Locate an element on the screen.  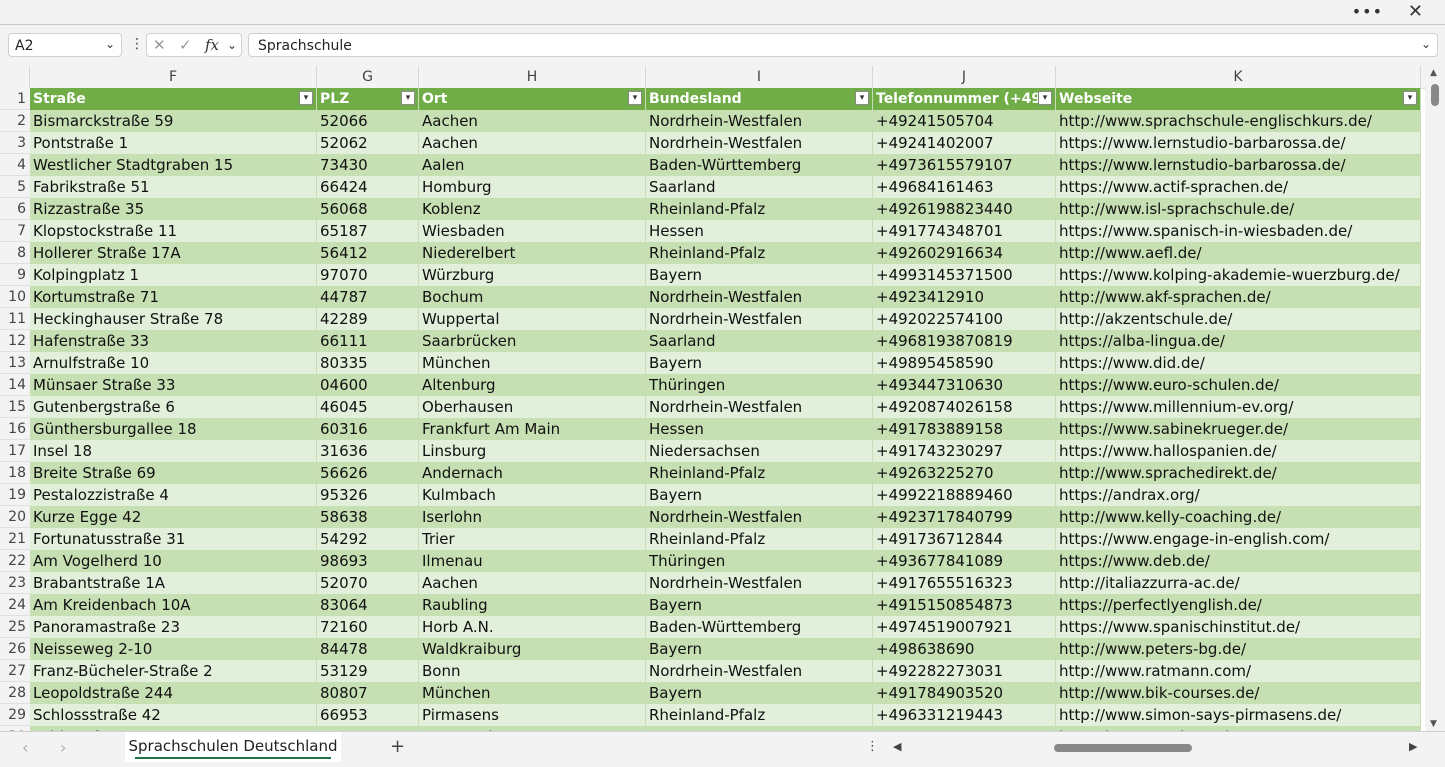
row-header: 7 is located at coordinates (15, 231).